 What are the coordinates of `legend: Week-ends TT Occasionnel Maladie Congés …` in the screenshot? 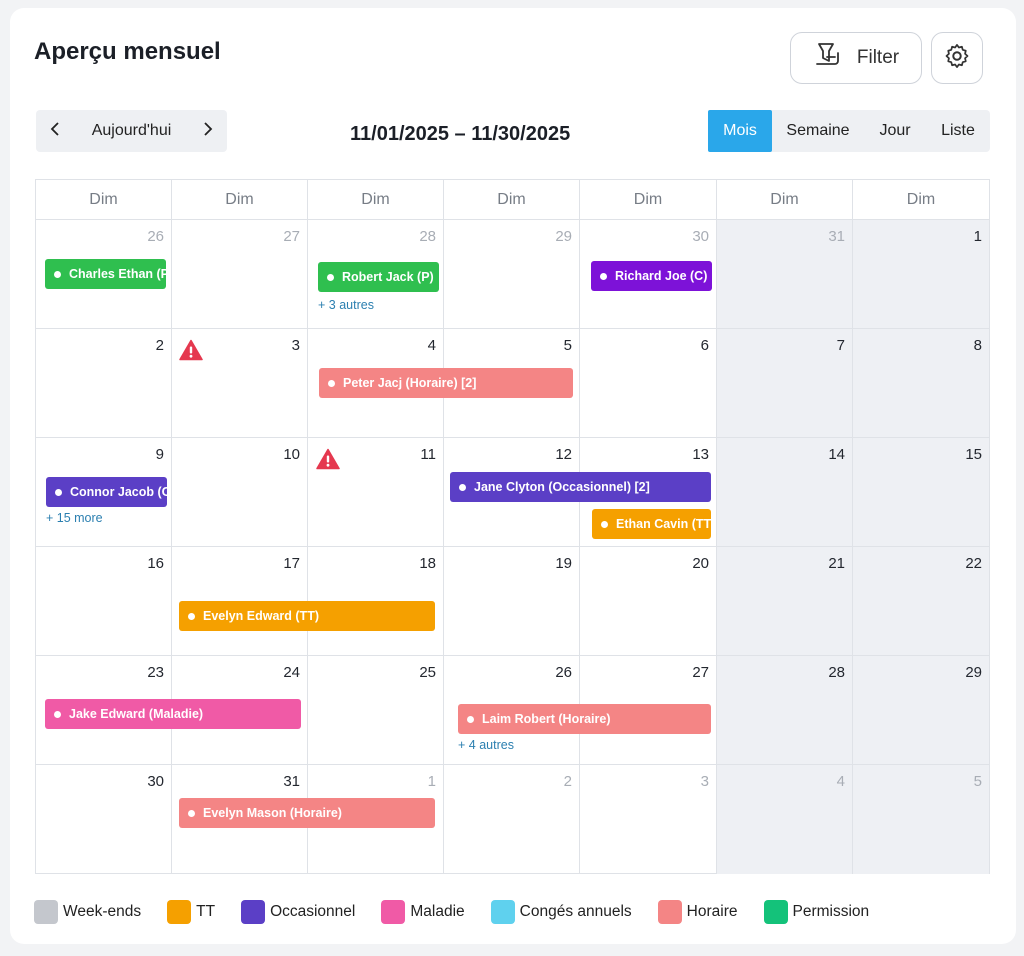 It's located at (464, 912).